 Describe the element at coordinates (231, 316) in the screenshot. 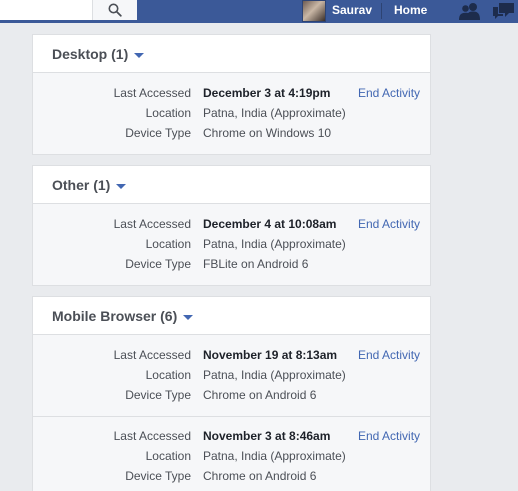

I see `group-header: Mobile Browser (6)` at that location.